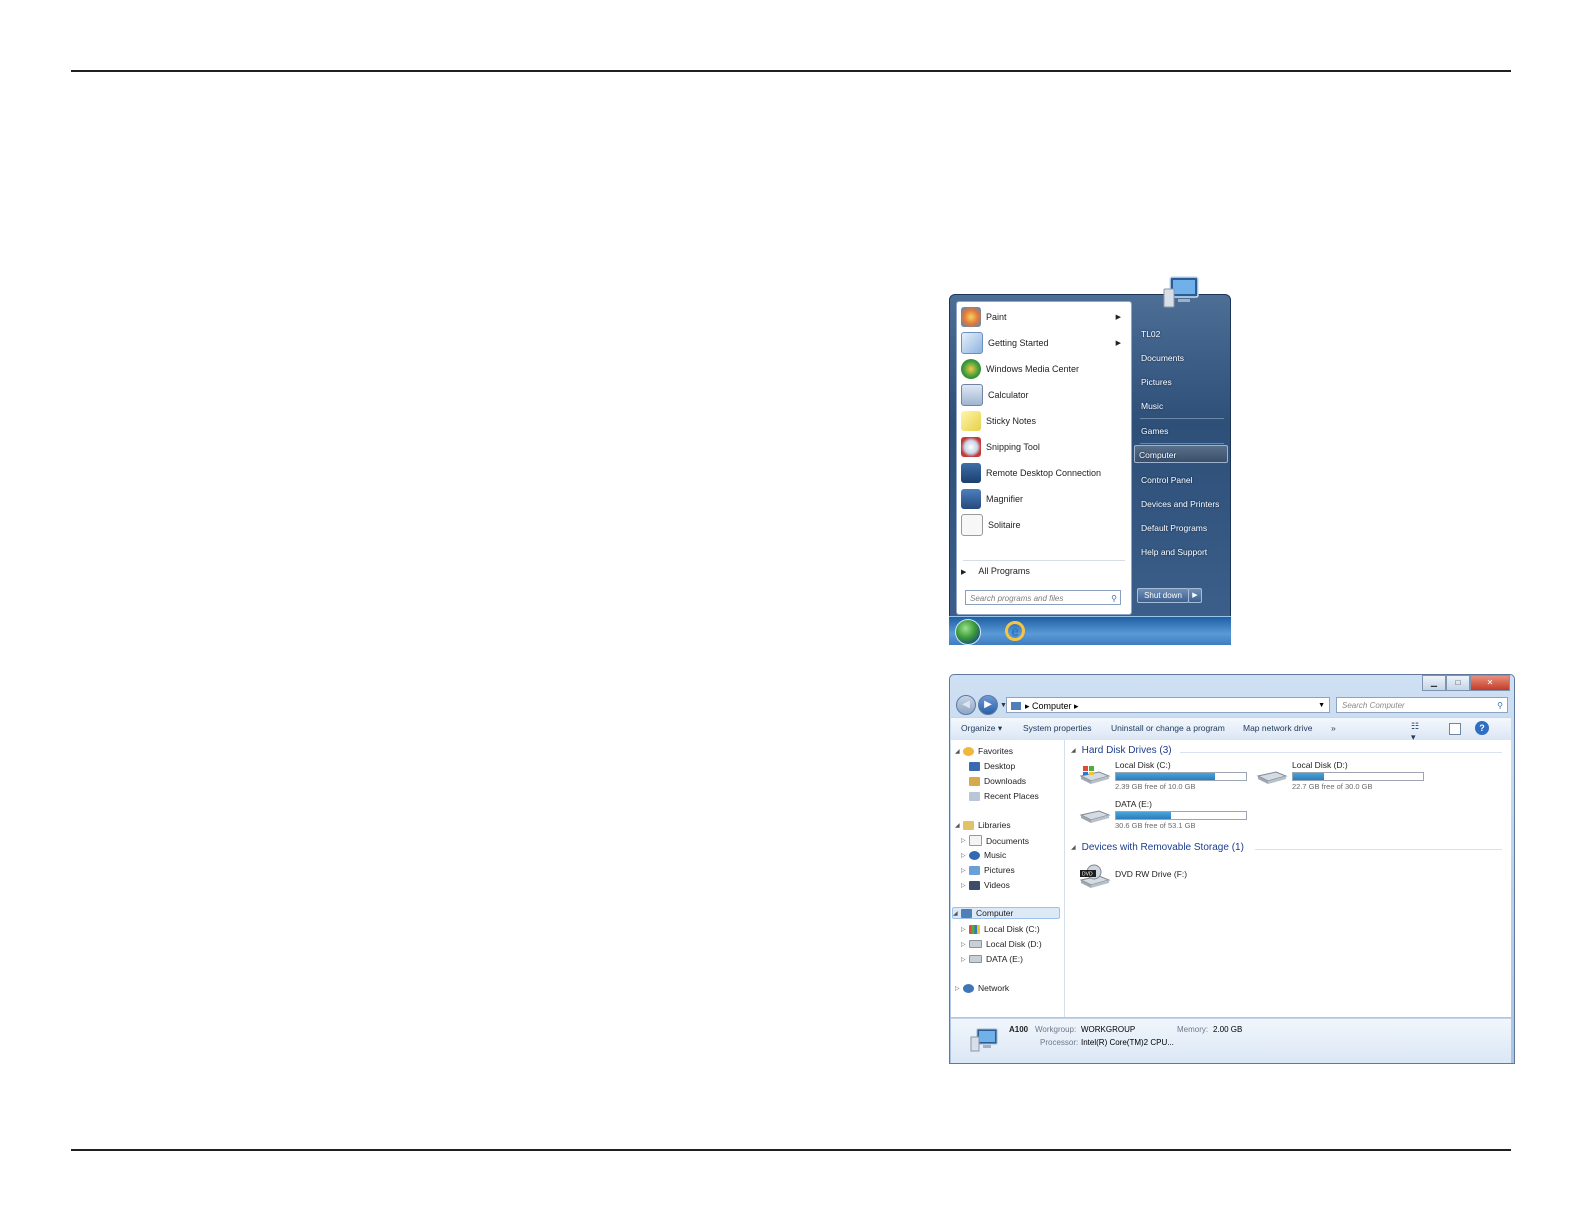 Image resolution: width=1585 pixels, height=1225 pixels. I want to click on group-removable-storage: ◢ Devices with Removable Storage (1), so click(1157, 847).